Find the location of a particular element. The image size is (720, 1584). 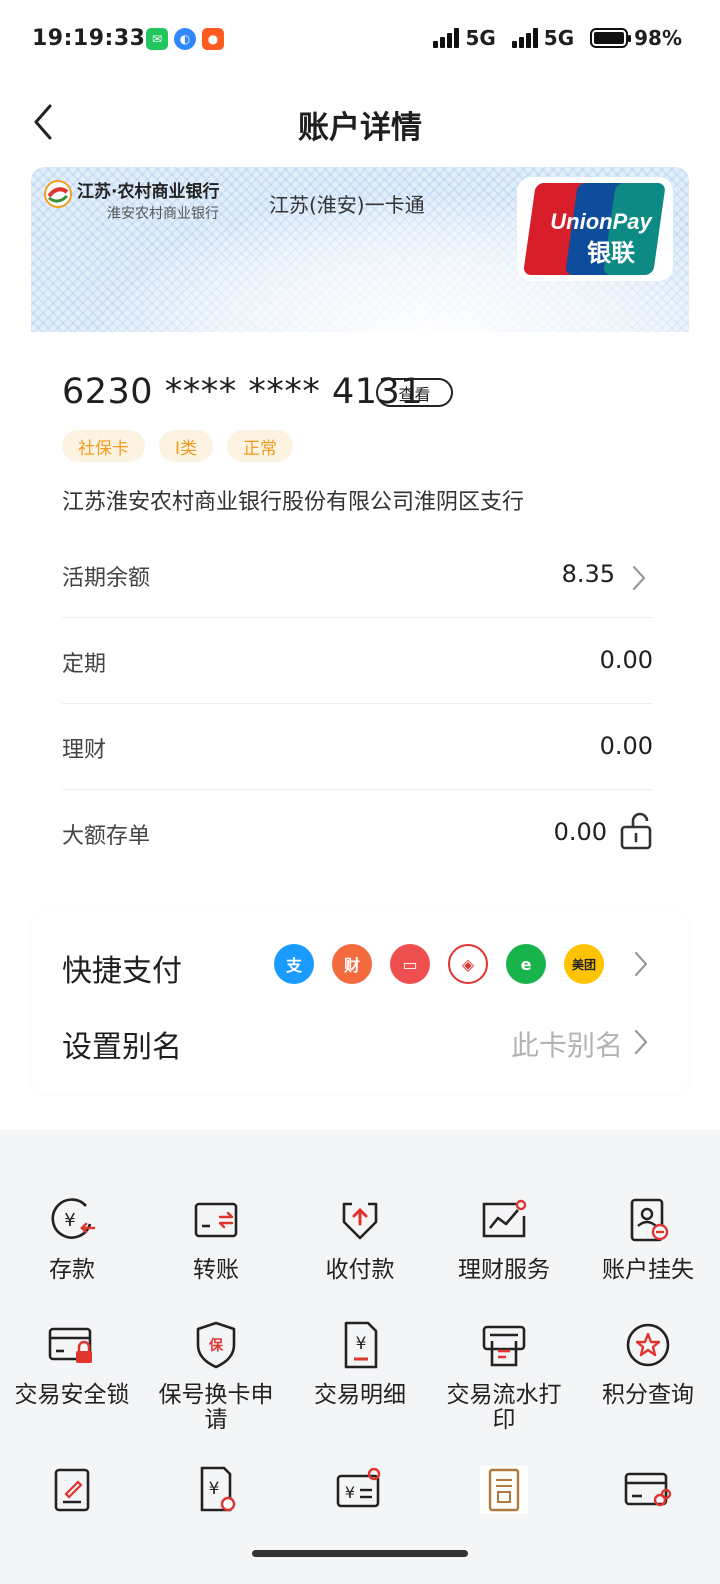

browser-icon: ◐ is located at coordinates (185, 39).